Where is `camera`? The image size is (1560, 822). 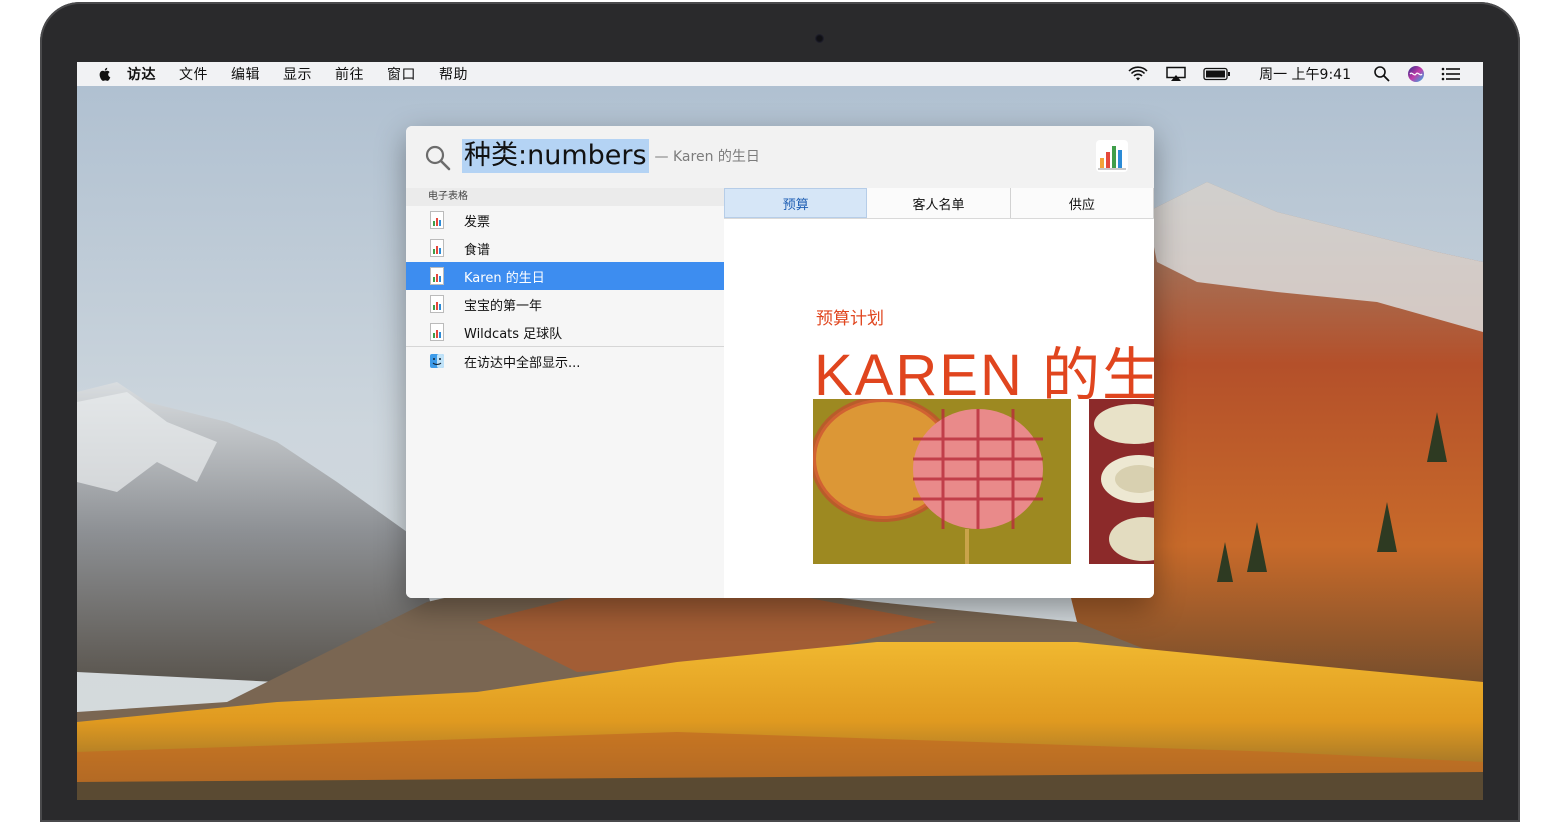
camera is located at coordinates (819, 38).